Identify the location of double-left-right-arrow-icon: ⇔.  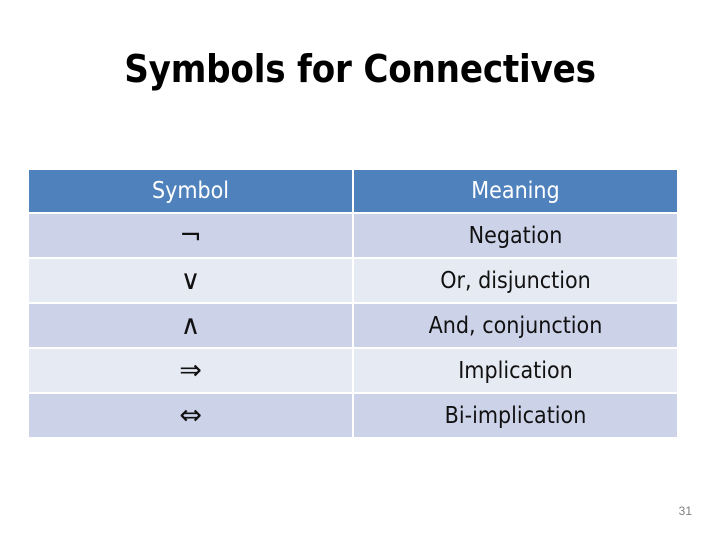
(191, 415).